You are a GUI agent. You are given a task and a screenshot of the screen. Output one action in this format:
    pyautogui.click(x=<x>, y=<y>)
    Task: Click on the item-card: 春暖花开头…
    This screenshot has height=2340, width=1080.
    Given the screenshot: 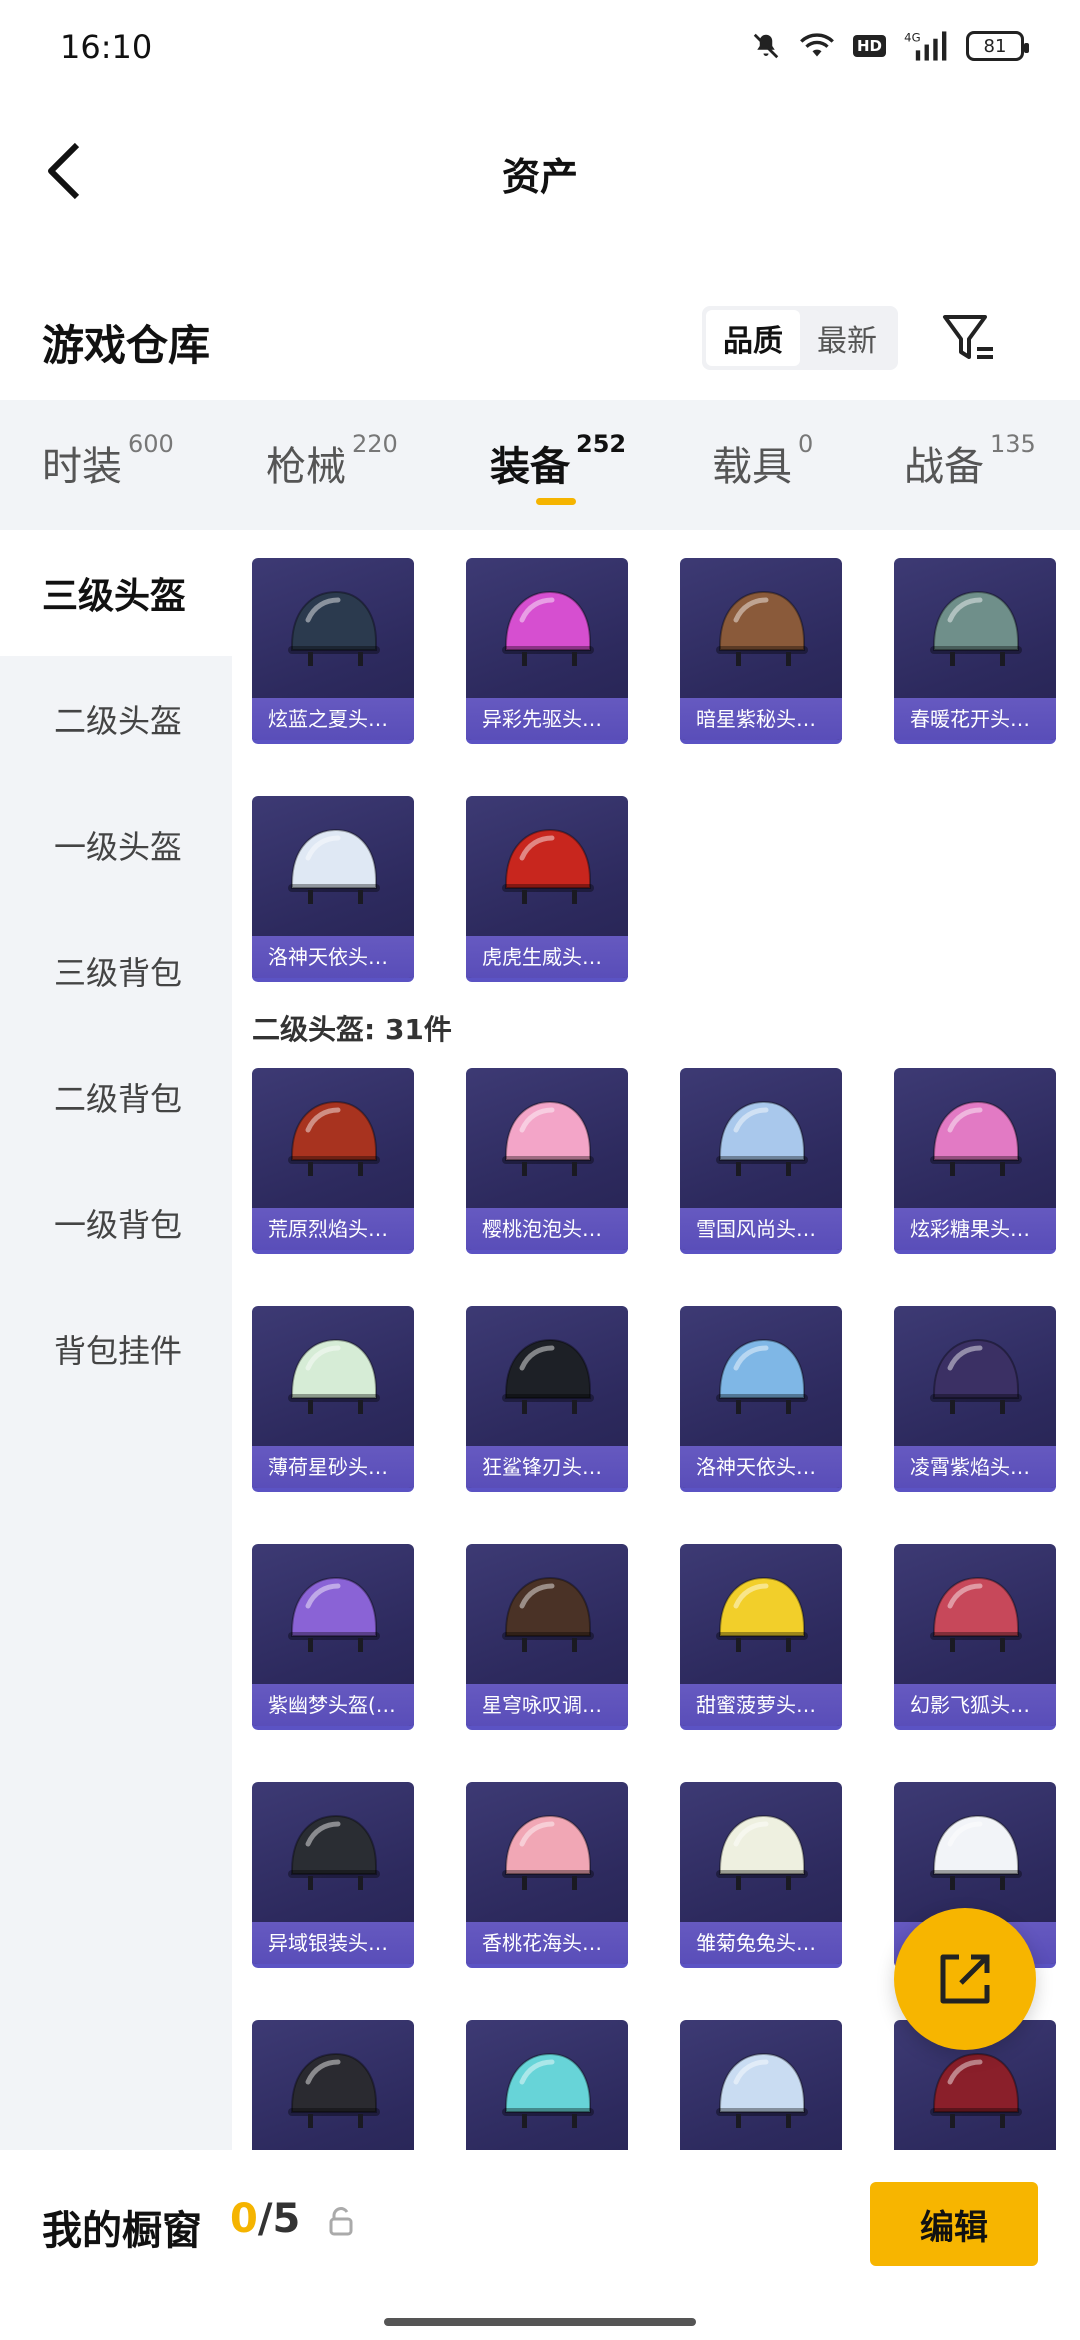 What is the action you would take?
    pyautogui.click(x=975, y=651)
    